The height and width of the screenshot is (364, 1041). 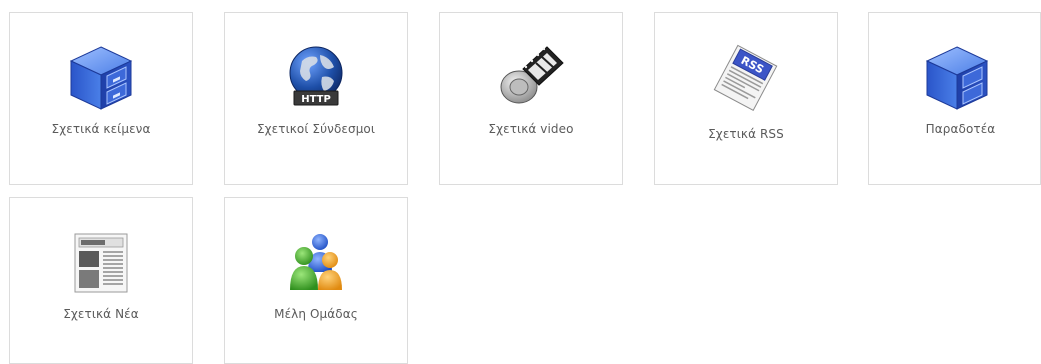 What do you see at coordinates (316, 77) in the screenshot?
I see `http-globe-icon: HTTP` at bounding box center [316, 77].